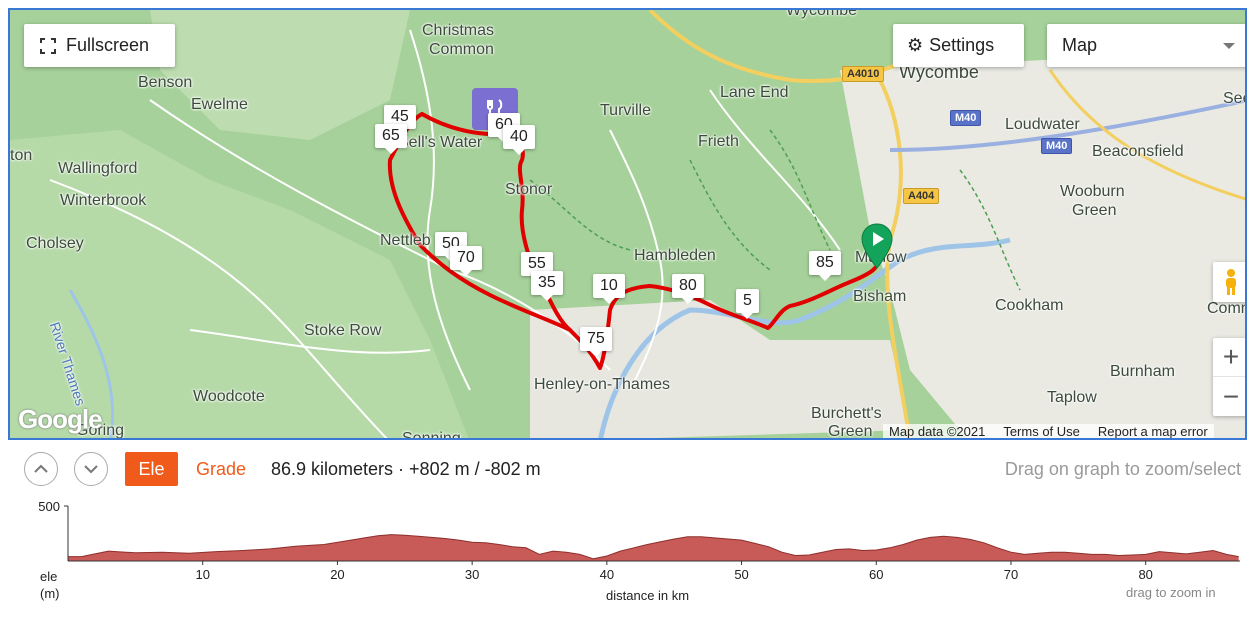 The width and height of the screenshot is (1247, 620). Describe the element at coordinates (1094, 210) in the screenshot. I see `place-wooburn-green: Green` at that location.